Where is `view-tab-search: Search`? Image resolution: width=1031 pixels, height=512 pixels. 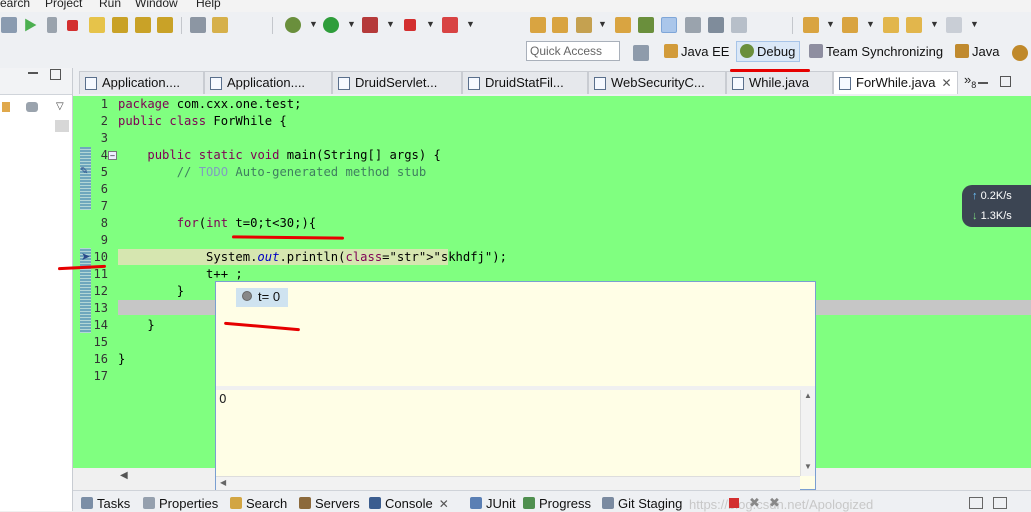 view-tab-search: Search is located at coordinates (258, 503).